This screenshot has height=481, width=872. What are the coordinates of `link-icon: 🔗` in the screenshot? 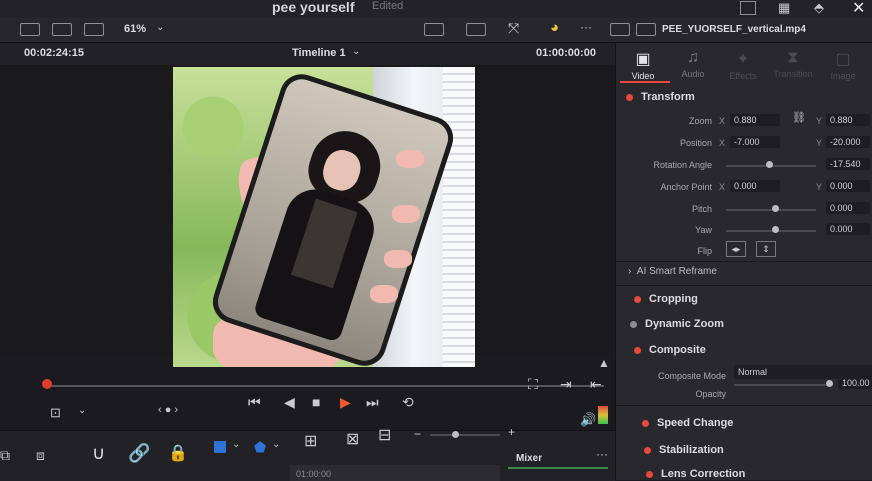 It's located at (139, 453).